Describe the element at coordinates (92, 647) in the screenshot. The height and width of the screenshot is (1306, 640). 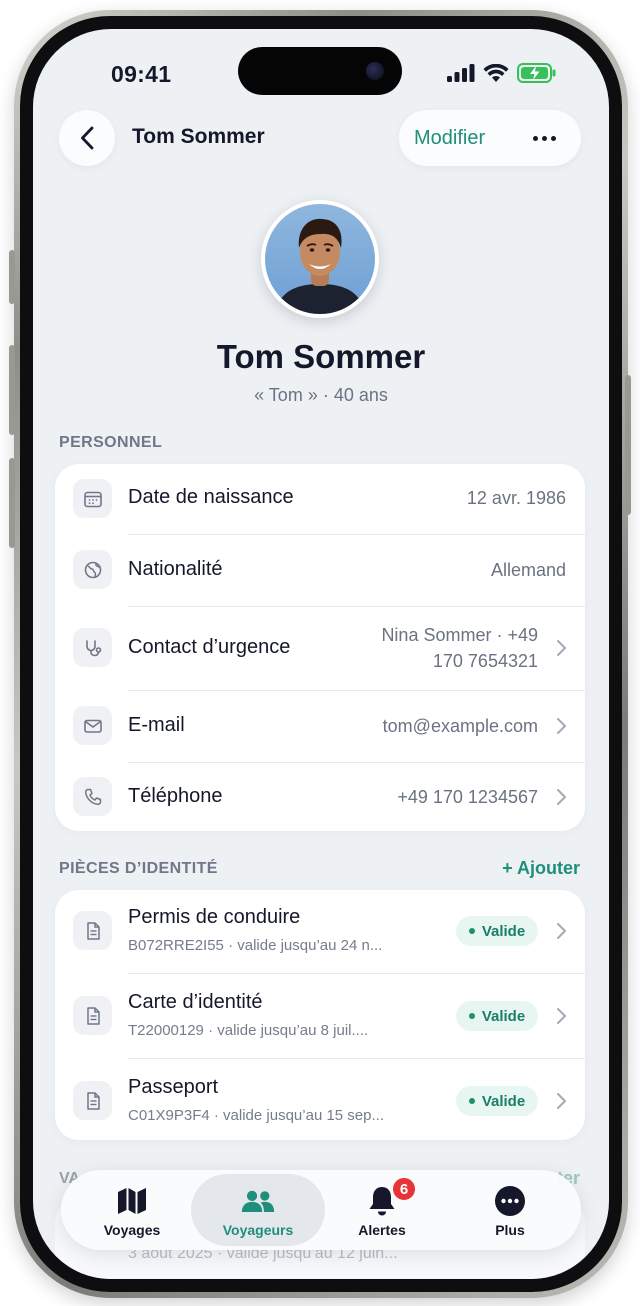
I see `stethoscope-icon` at that location.